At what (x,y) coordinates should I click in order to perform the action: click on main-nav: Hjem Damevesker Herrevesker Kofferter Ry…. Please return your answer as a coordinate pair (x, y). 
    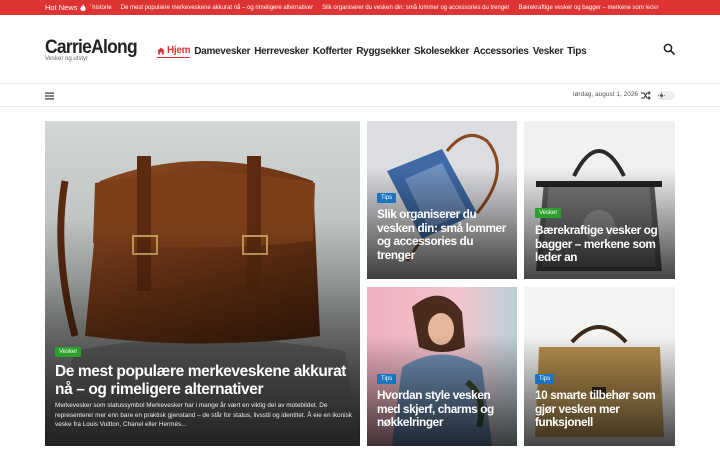
    Looking at the image, I should click on (372, 51).